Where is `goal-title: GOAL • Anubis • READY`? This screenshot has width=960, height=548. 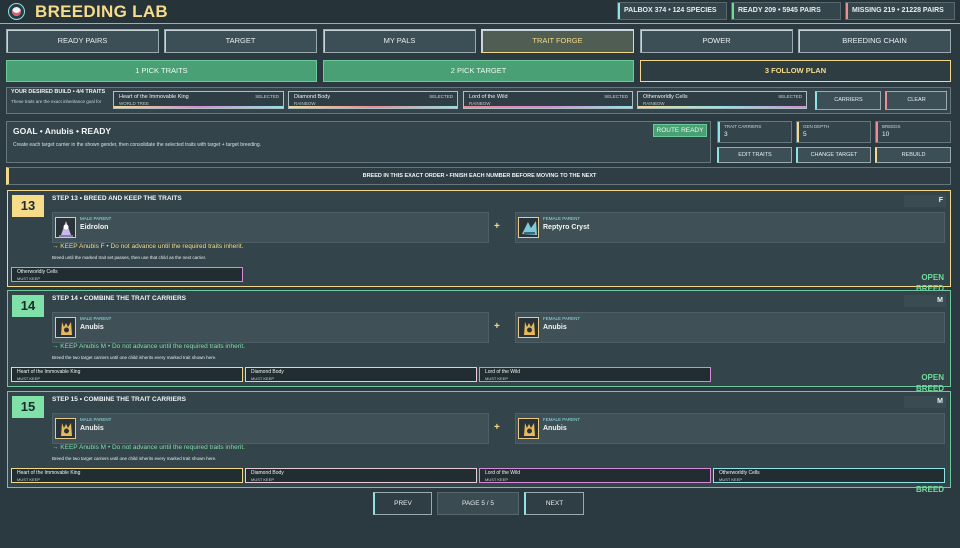
goal-title: GOAL • Anubis • READY is located at coordinates (62, 131).